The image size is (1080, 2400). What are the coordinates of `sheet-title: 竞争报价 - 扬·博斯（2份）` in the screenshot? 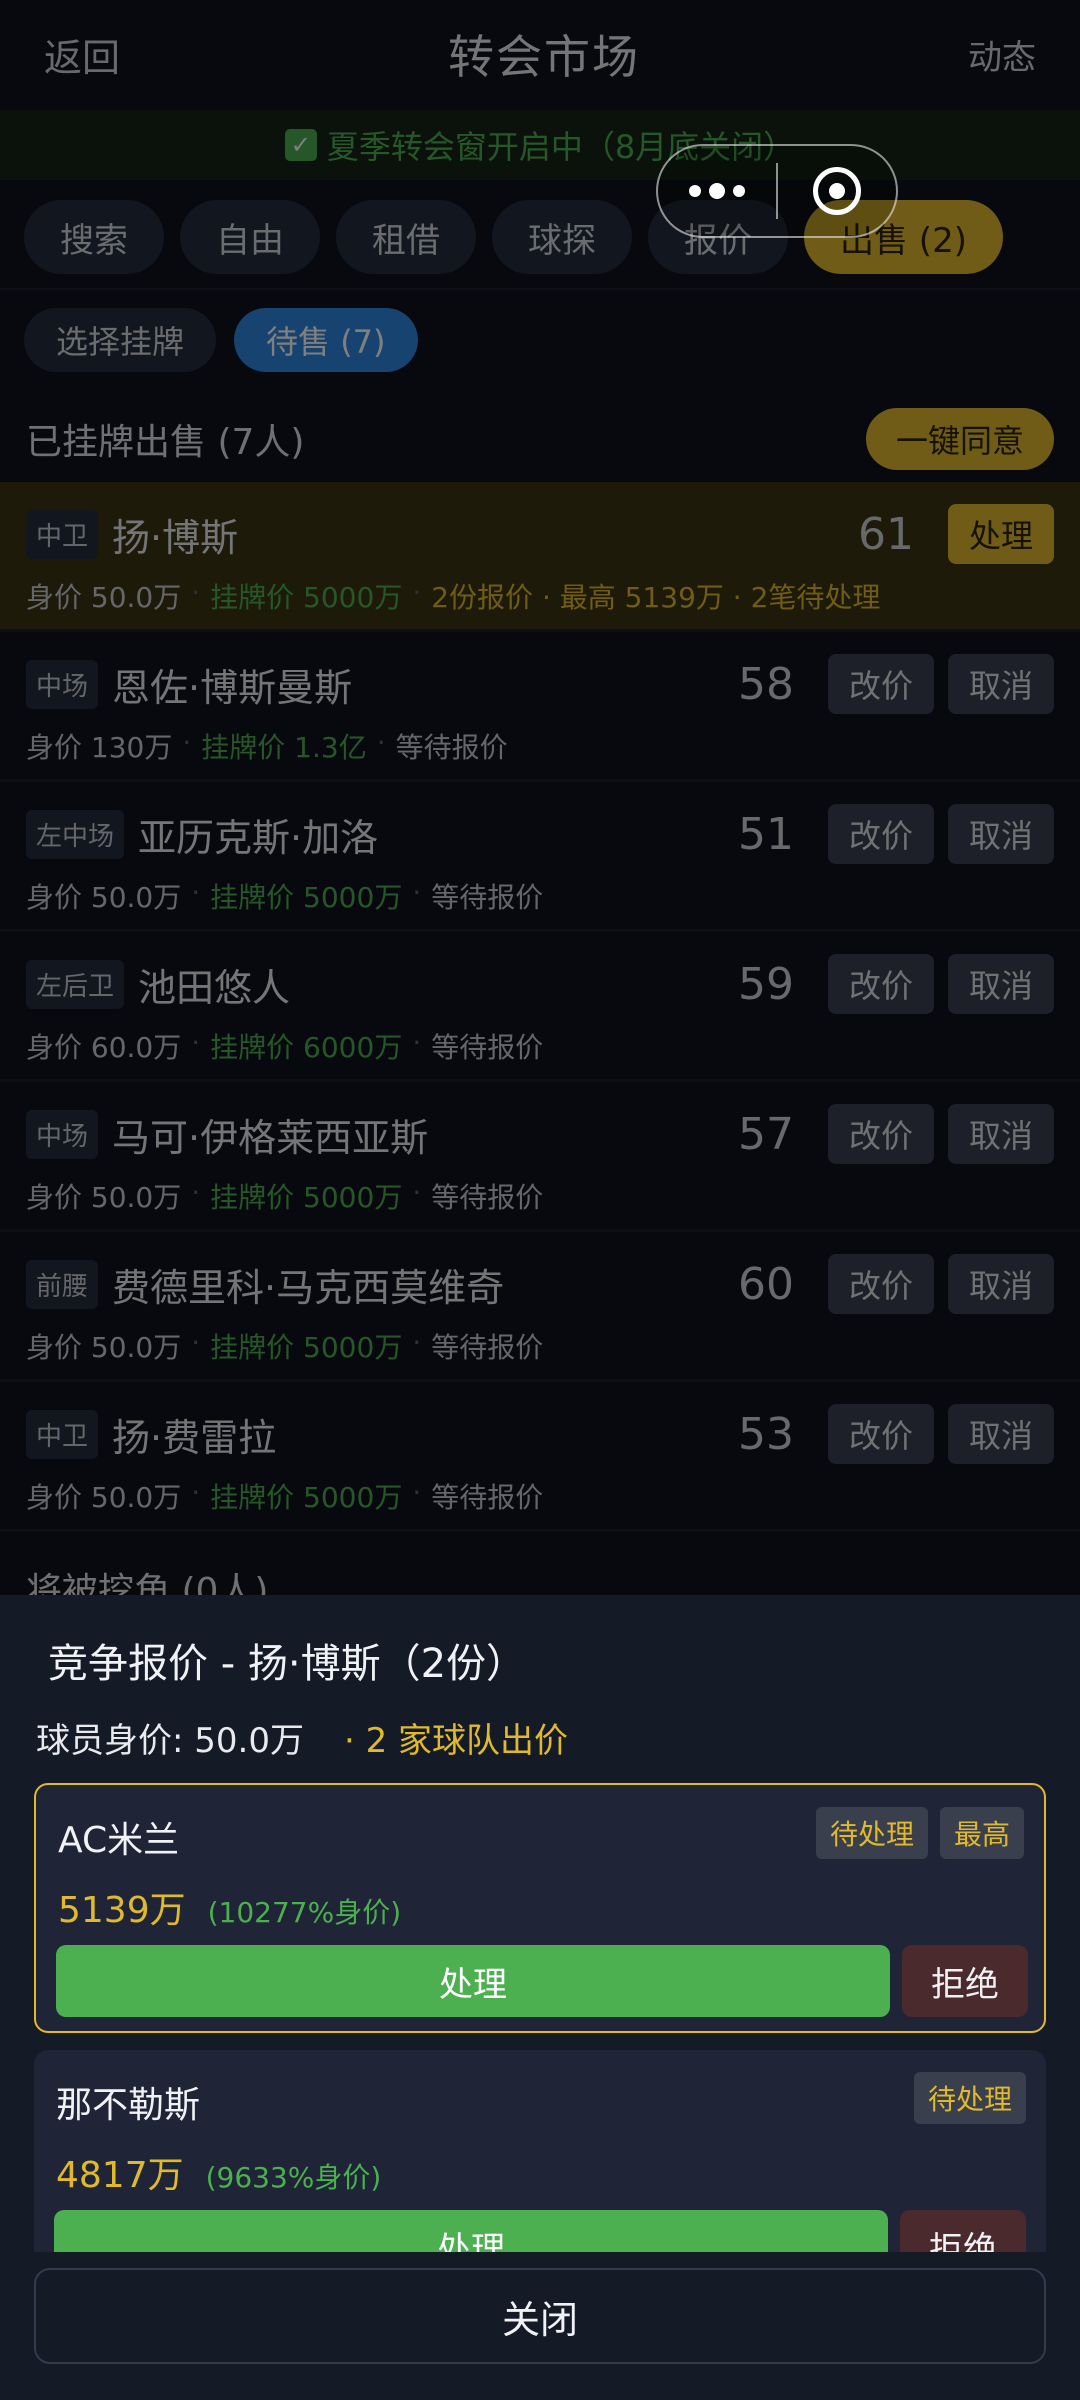 It's located at (287, 1664).